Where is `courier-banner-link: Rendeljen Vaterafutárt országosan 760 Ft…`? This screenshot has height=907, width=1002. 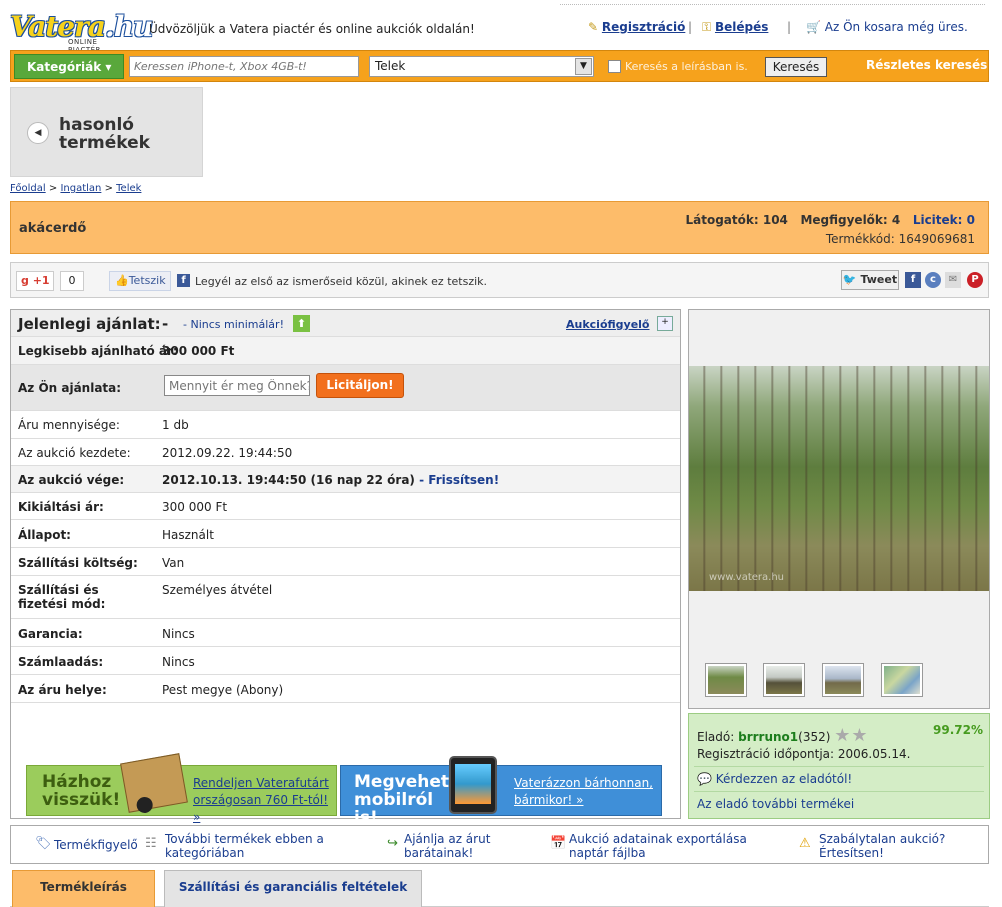 courier-banner-link: Rendeljen Vaterafutárt országosan 760 Ft… is located at coordinates (263, 800).